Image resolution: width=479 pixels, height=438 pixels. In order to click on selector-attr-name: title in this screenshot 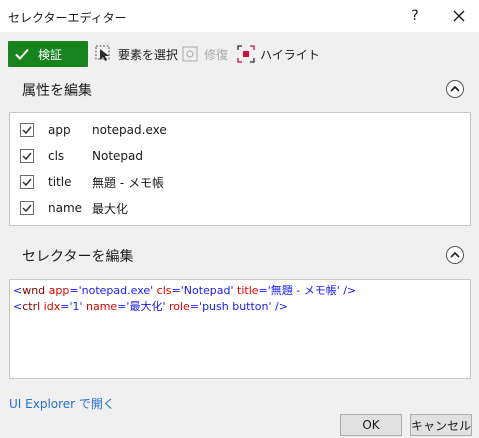, I will do `click(248, 290)`.